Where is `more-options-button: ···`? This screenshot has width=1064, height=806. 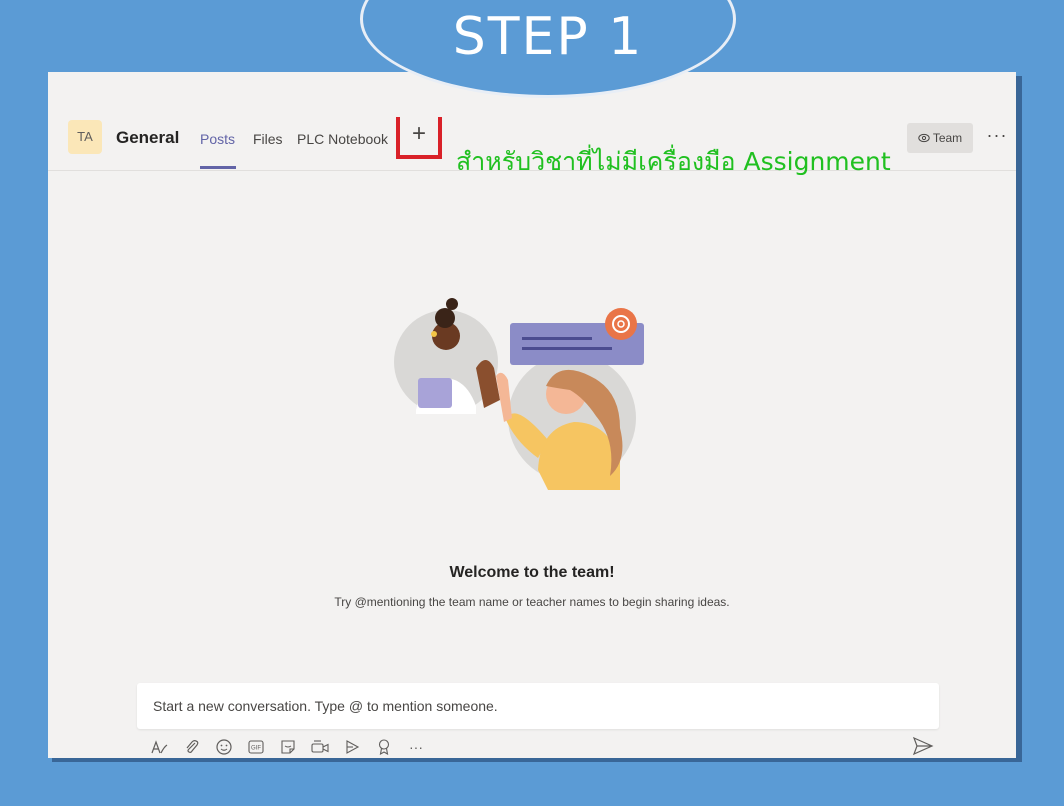 more-options-button: ··· is located at coordinates (997, 135).